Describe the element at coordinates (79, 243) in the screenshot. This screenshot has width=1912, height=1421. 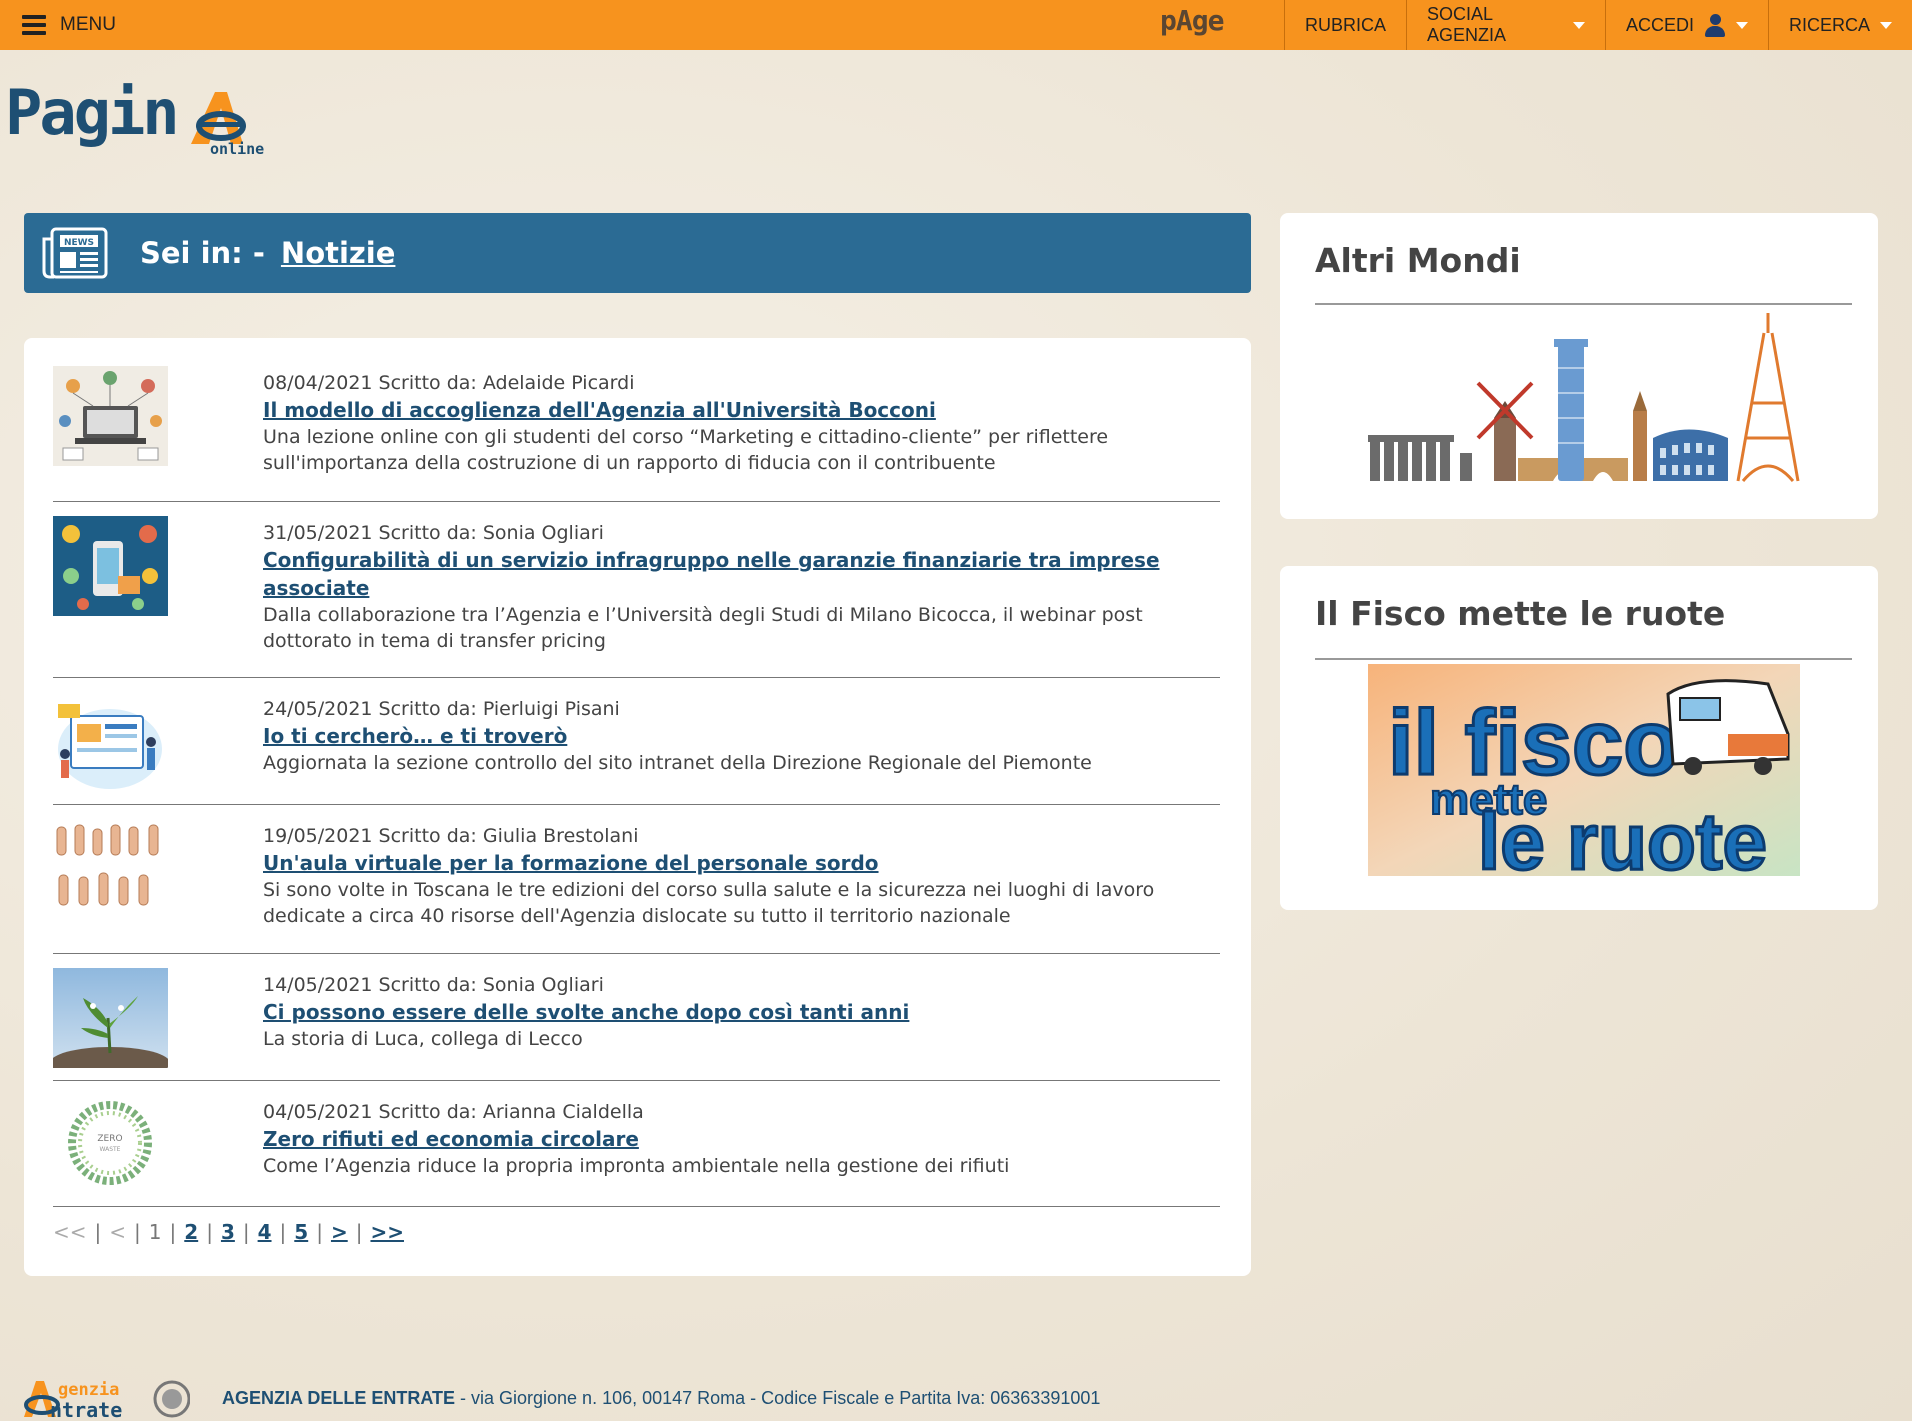
I see `svg-text: NEWS` at that location.